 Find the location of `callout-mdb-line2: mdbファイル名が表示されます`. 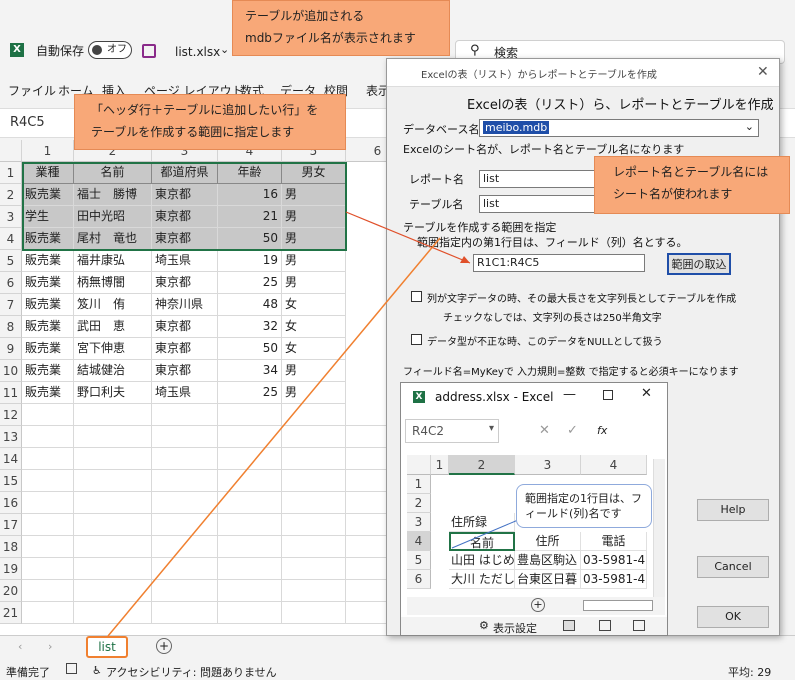

callout-mdb-line2: mdbファイル名が表示されます is located at coordinates (330, 38).